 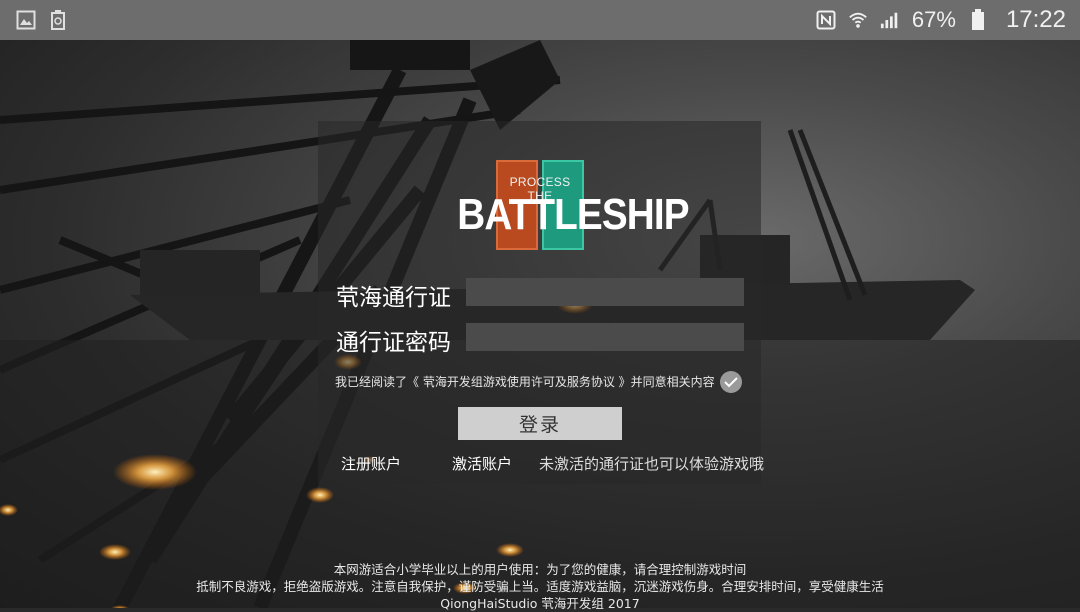 What do you see at coordinates (890, 20) in the screenshot?
I see `signal-icon` at bounding box center [890, 20].